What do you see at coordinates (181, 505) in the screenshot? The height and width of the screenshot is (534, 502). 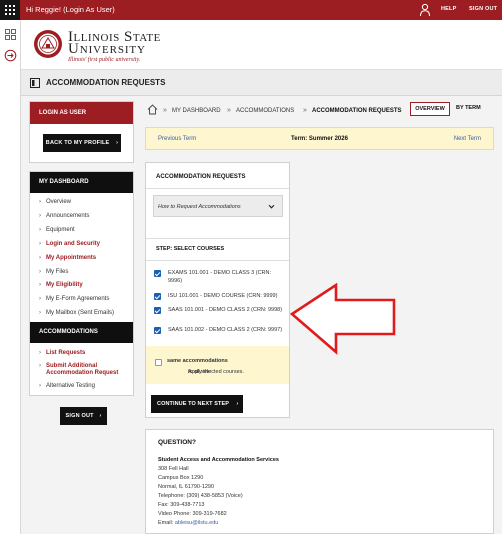 I see `fax: Fax: 309-438-7713` at bounding box center [181, 505].